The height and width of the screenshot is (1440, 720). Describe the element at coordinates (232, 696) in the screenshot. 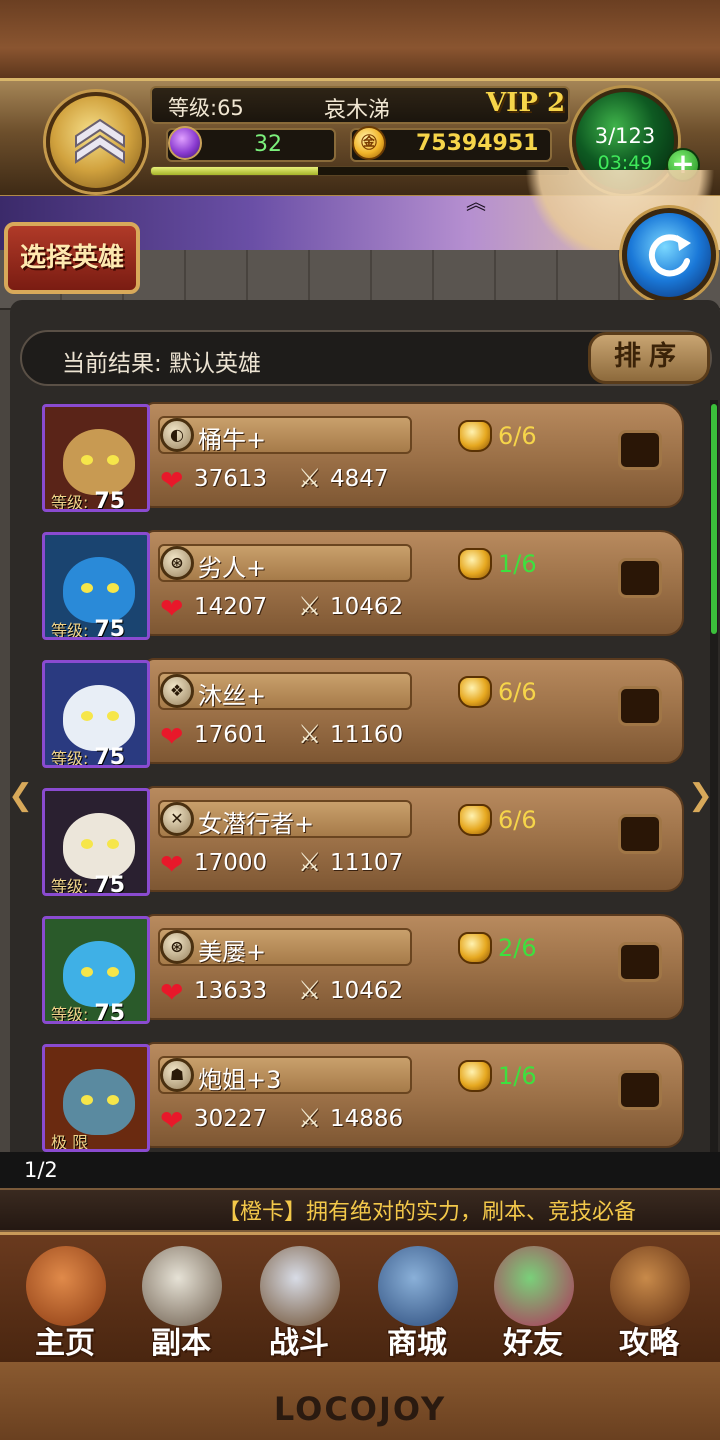

I see `hero-name: 沐丝+` at that location.